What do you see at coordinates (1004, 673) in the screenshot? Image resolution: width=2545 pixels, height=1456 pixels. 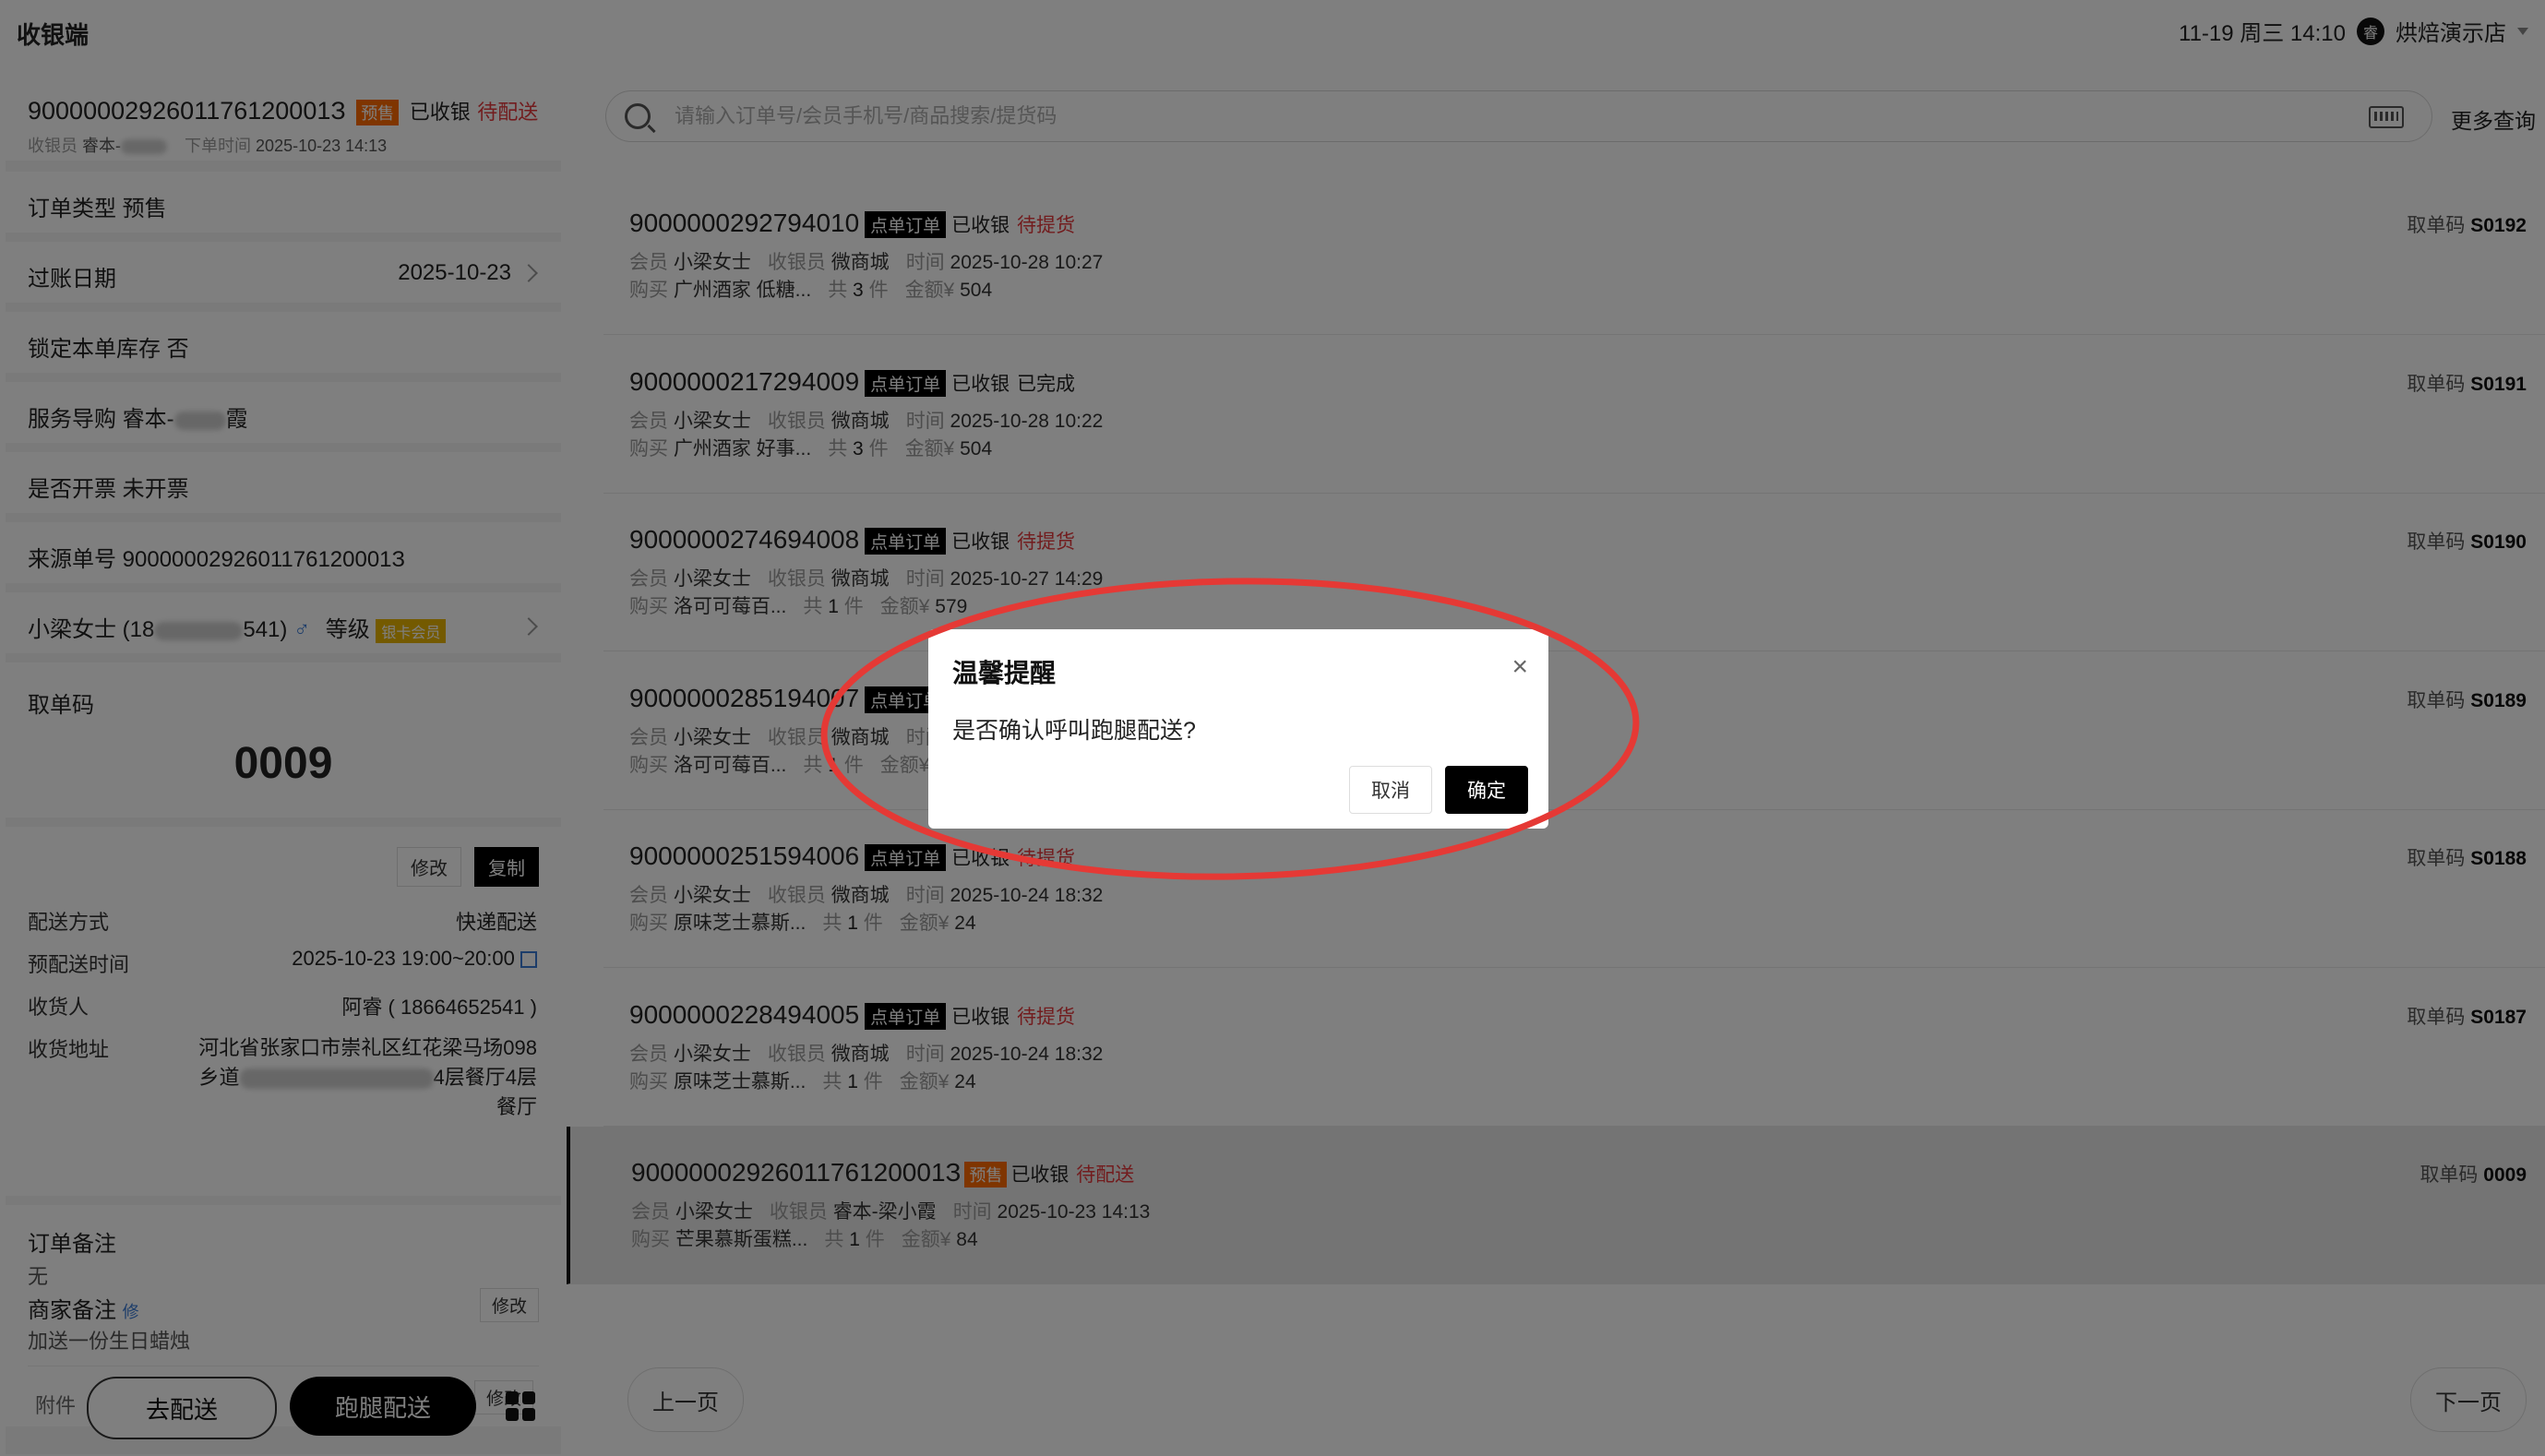 I see `dialog-title: 温馨提醒` at bounding box center [1004, 673].